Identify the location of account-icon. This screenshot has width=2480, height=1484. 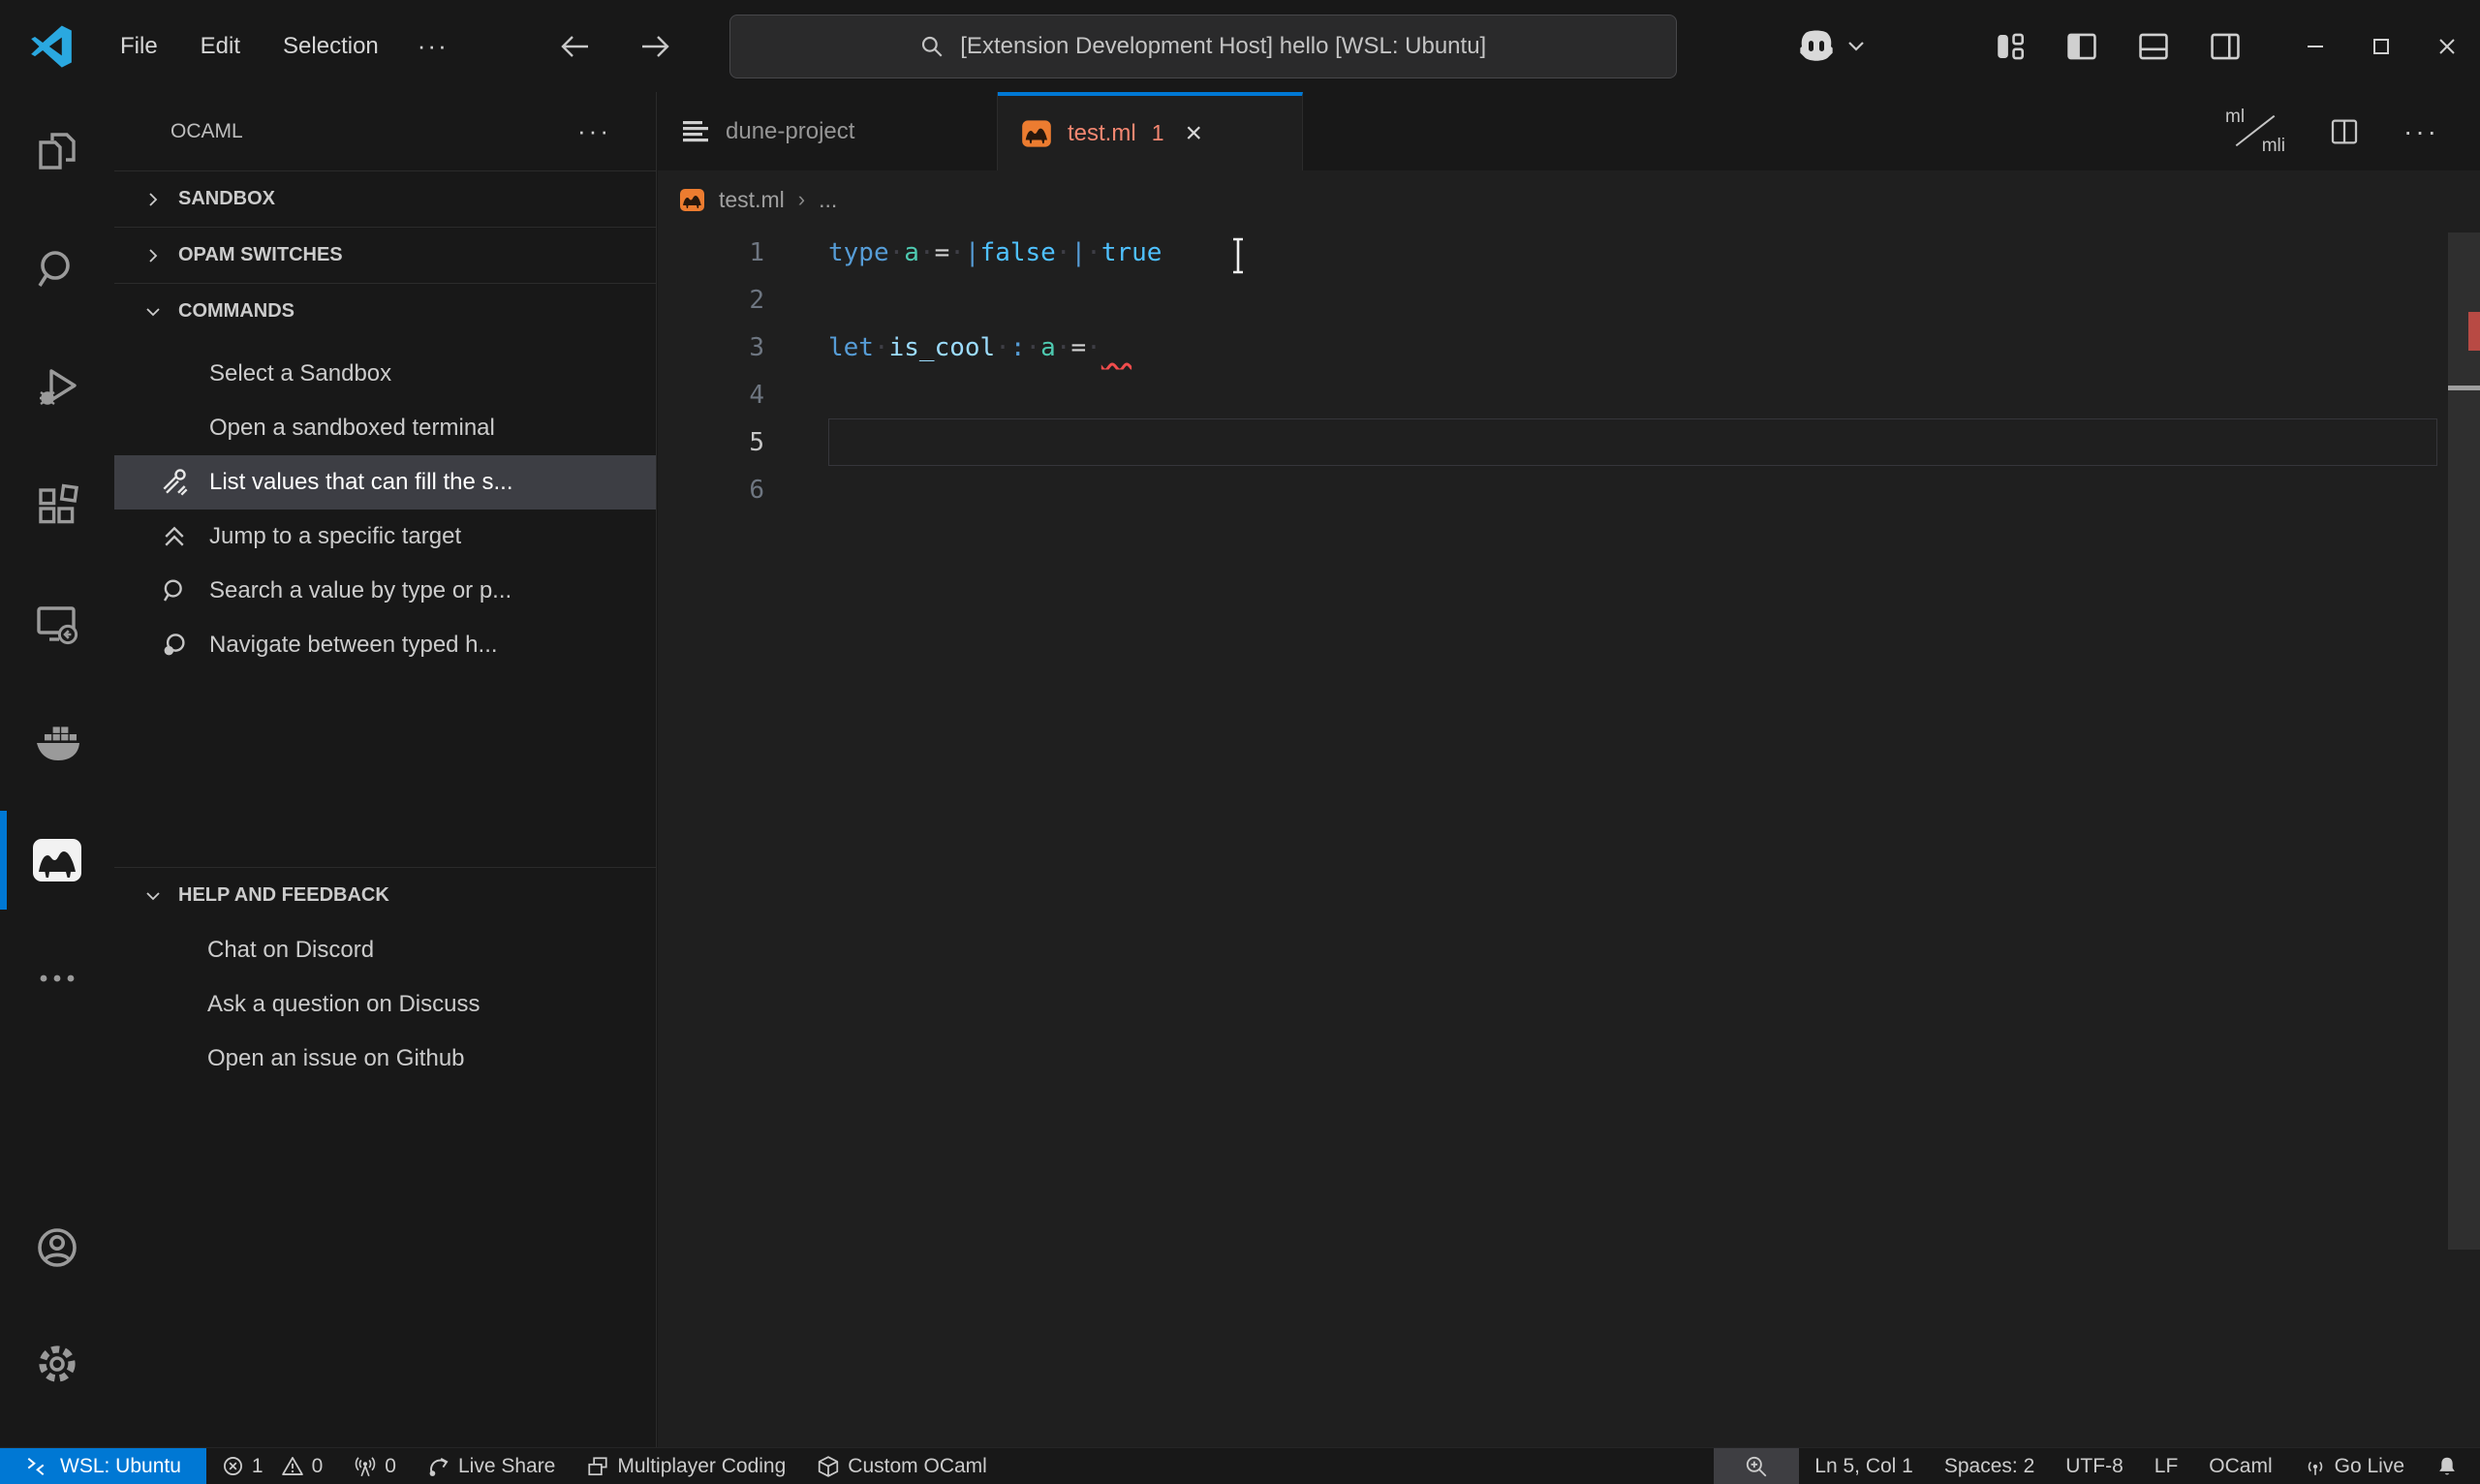
(57, 1247).